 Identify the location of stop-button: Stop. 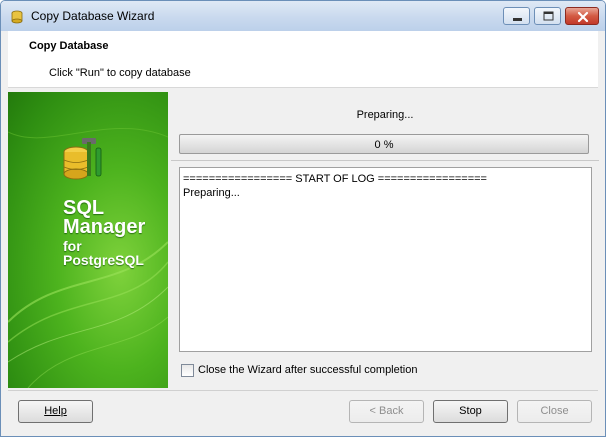
(470, 411).